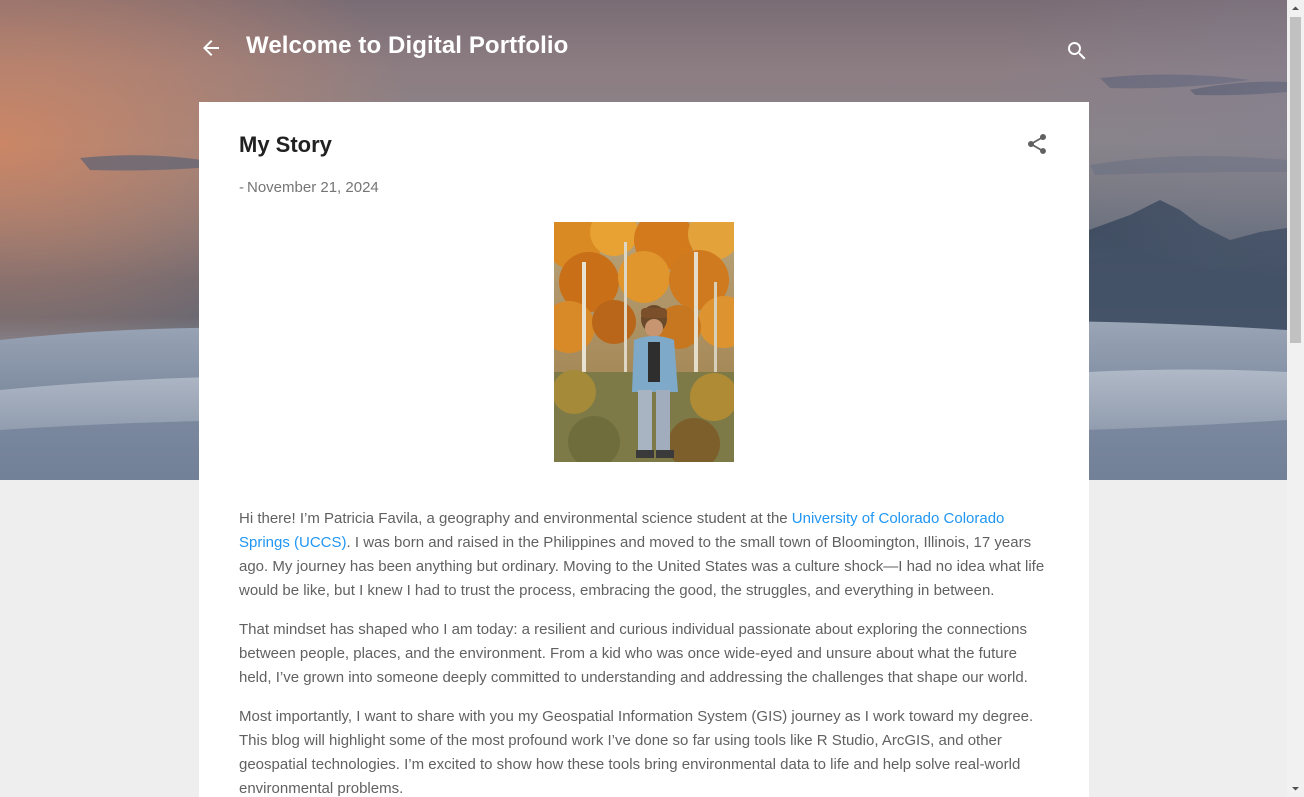 The width and height of the screenshot is (1304, 797). Describe the element at coordinates (1295, 398) in the screenshot. I see `page-scrollbar` at that location.